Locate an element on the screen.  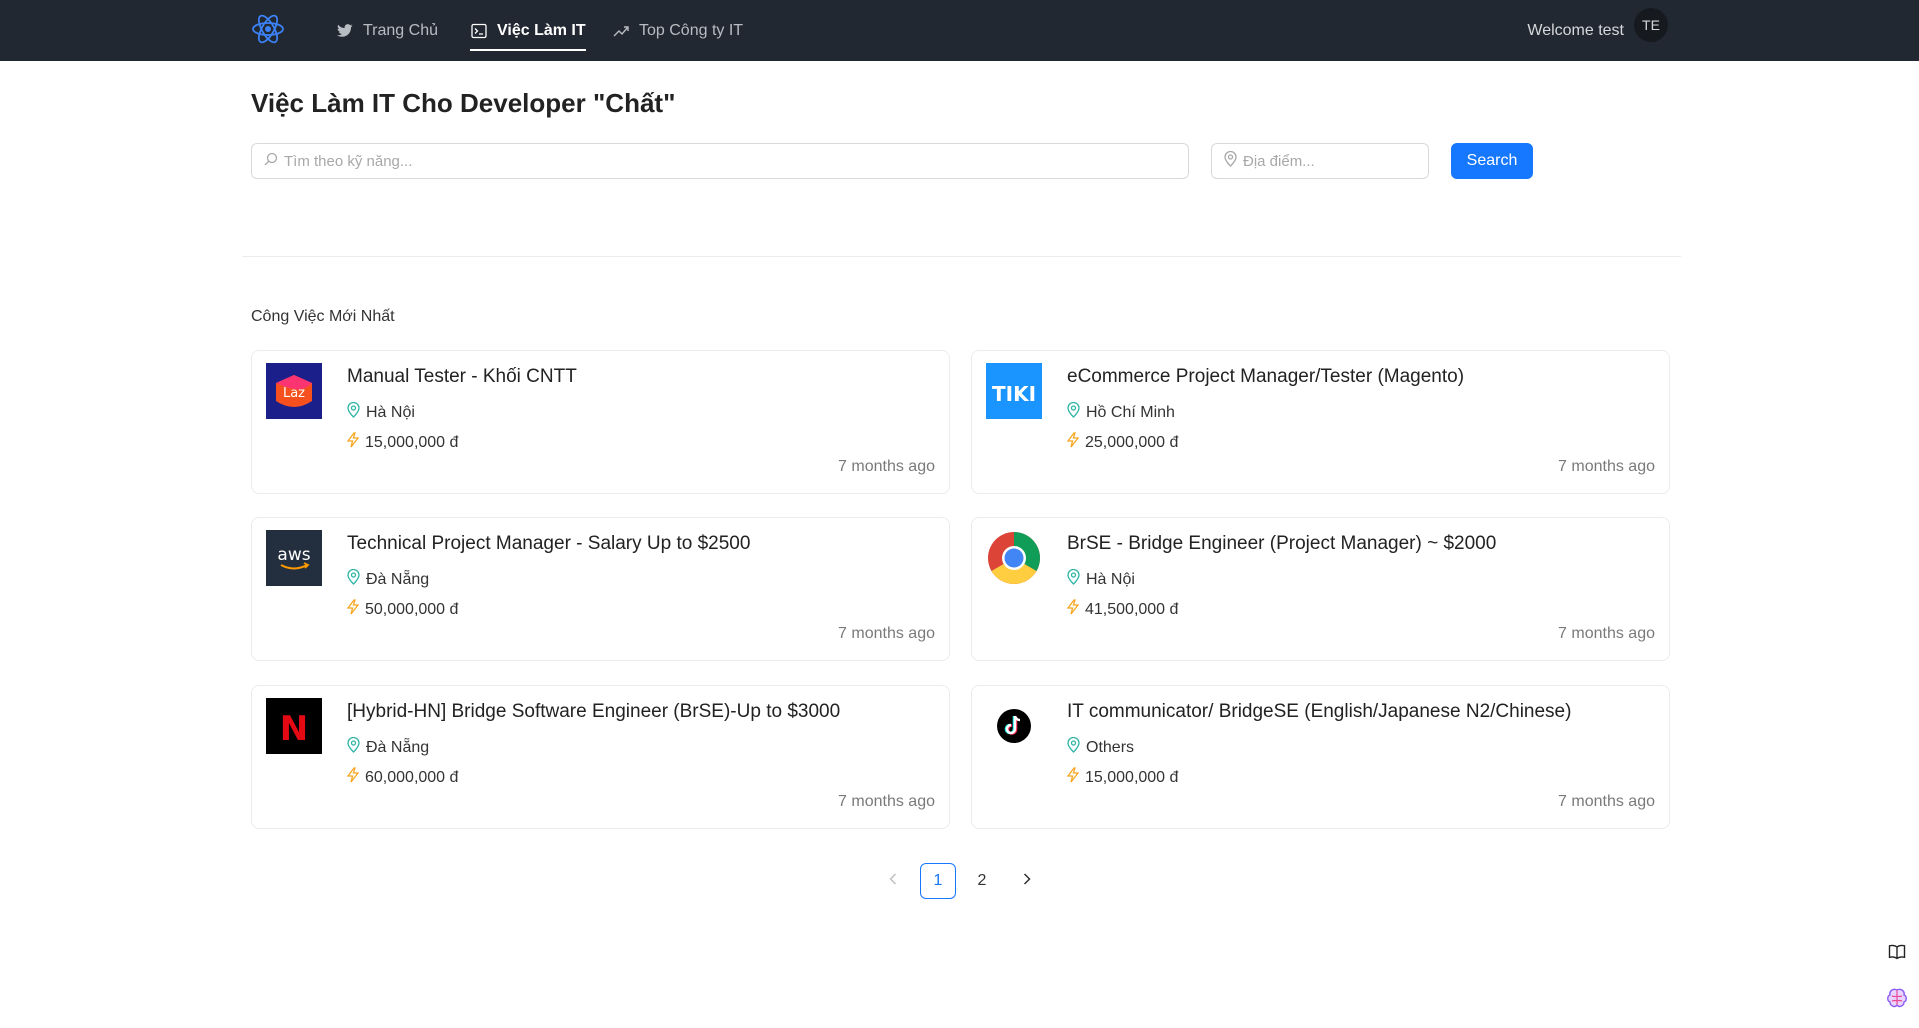
page-title: Việc Làm IT Cho Developer "Chất" is located at coordinates (463, 103).